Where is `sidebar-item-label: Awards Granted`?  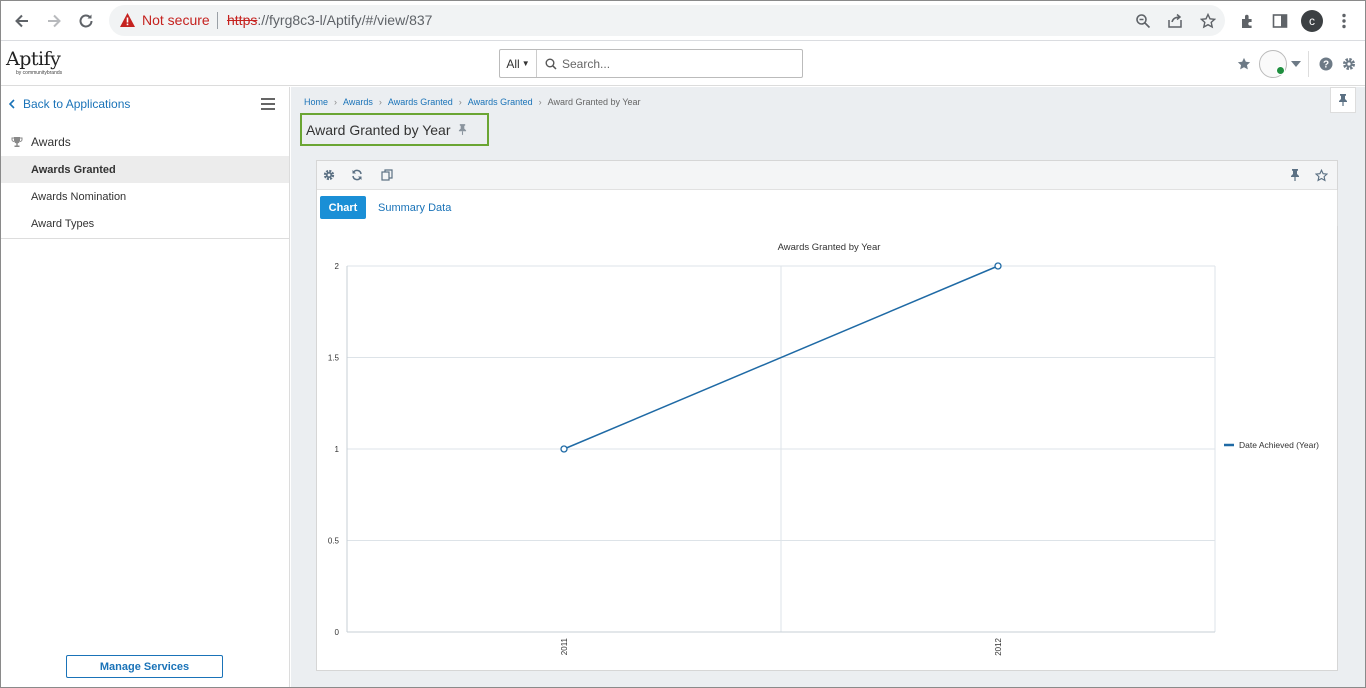
sidebar-item-label: Awards Granted is located at coordinates (73, 169).